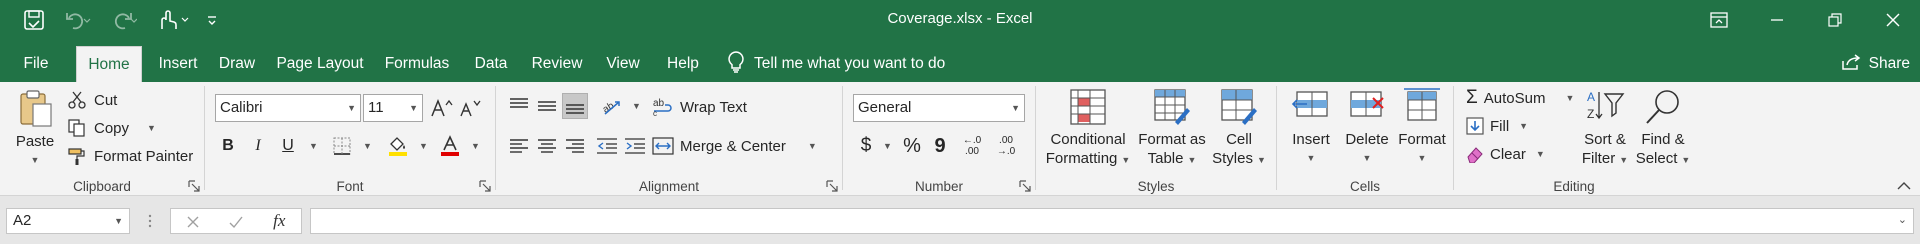 The image size is (1920, 244). Describe the element at coordinates (237, 64) in the screenshot. I see `tab-draw: Draw` at that location.